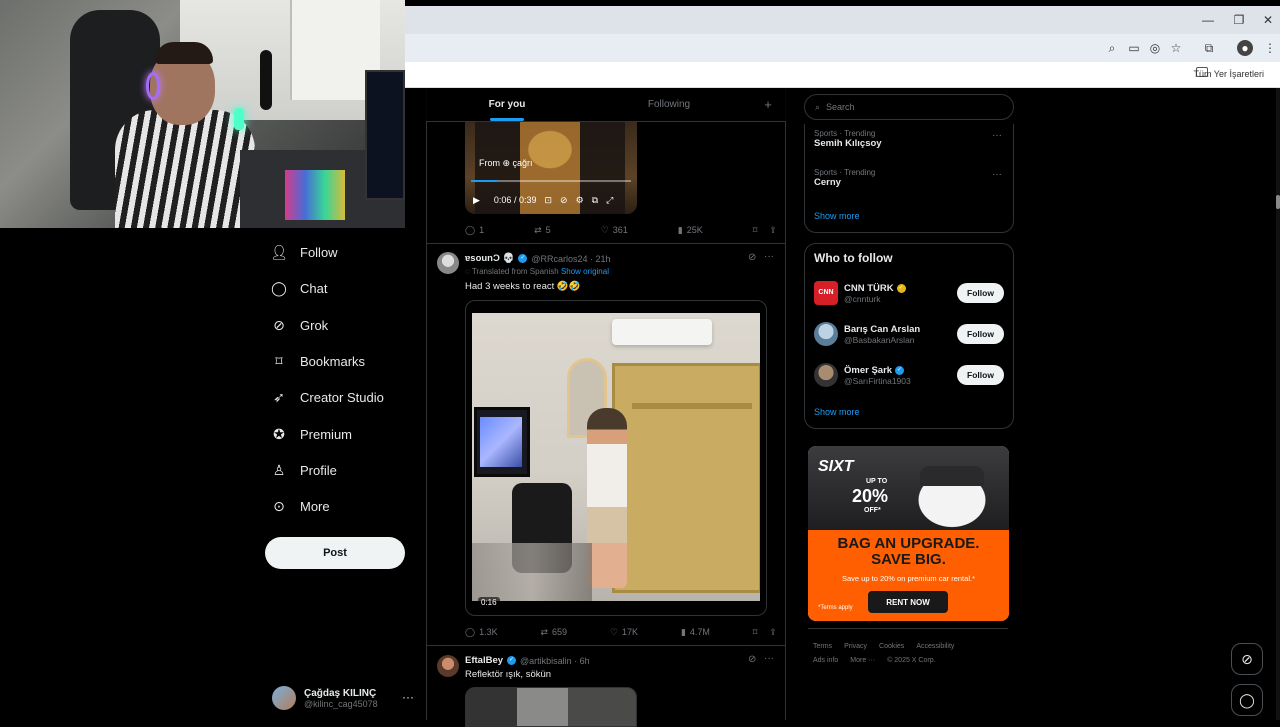 The image size is (1280, 727). What do you see at coordinates (1278, 404) in the screenshot?
I see `page-scrollbar` at bounding box center [1278, 404].